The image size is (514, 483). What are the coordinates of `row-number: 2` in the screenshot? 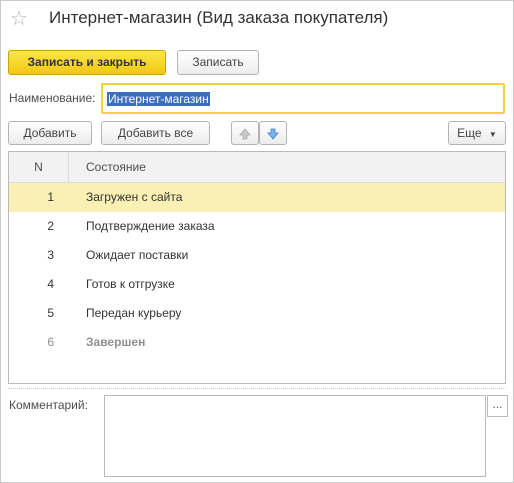 It's located at (50, 226).